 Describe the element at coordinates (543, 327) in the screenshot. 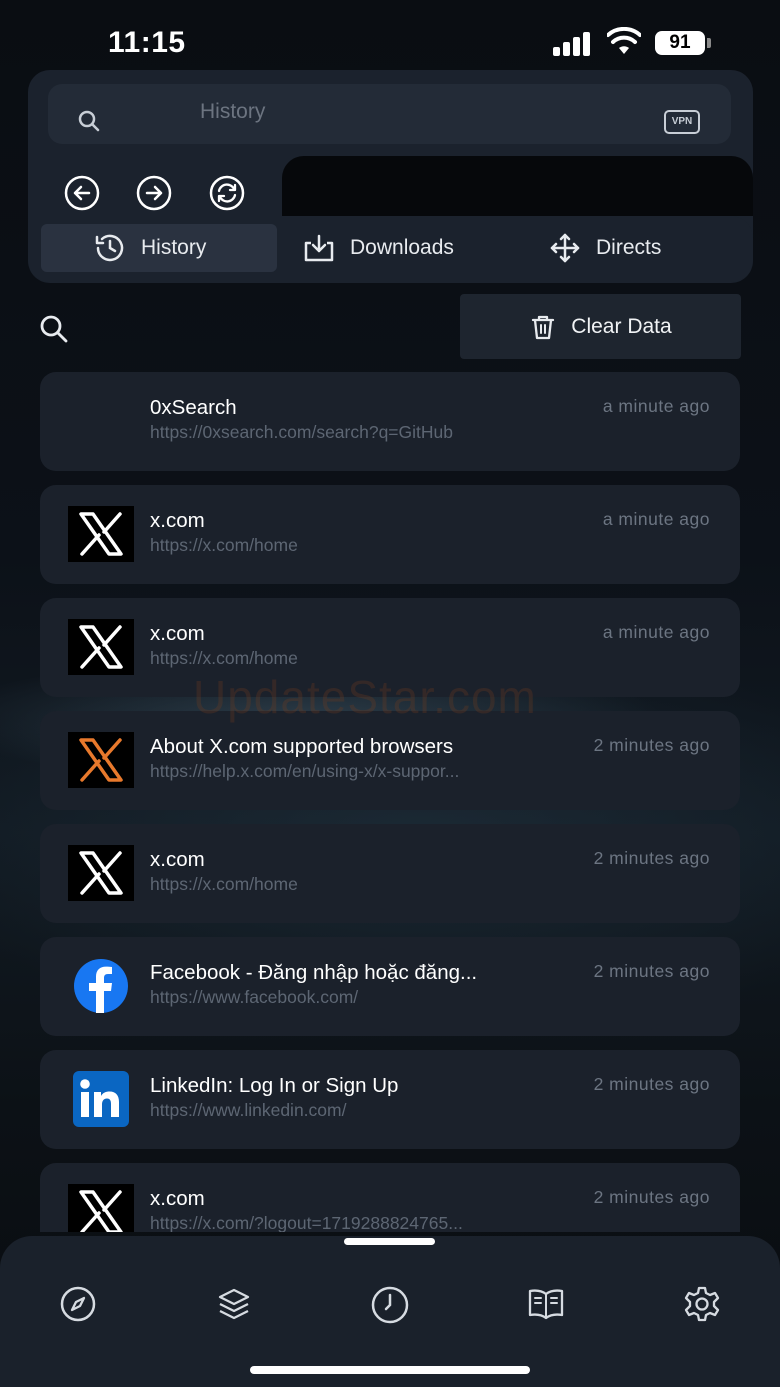

I see `trash-icon` at that location.